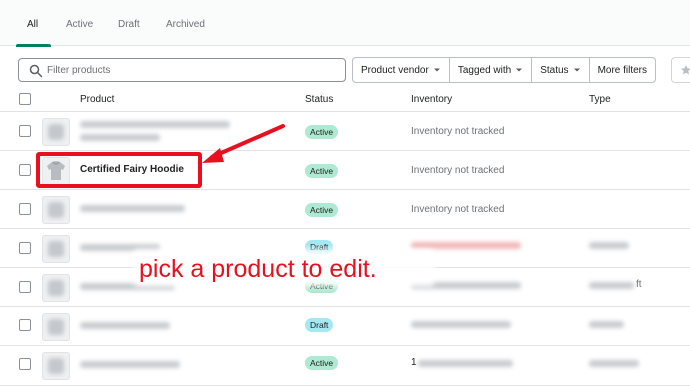 Image resolution: width=690 pixels, height=386 pixels. What do you see at coordinates (185, 25) in the screenshot?
I see `tab-archived: Archived` at bounding box center [185, 25].